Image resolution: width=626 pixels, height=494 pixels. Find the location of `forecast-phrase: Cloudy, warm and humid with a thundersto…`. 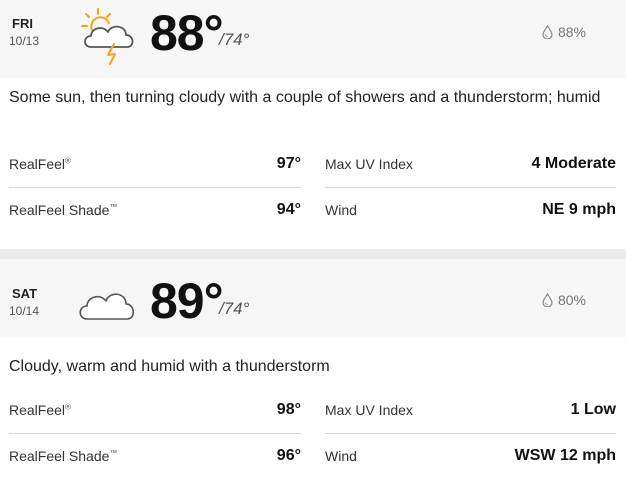

forecast-phrase: Cloudy, warm and humid with a thundersto… is located at coordinates (169, 366).